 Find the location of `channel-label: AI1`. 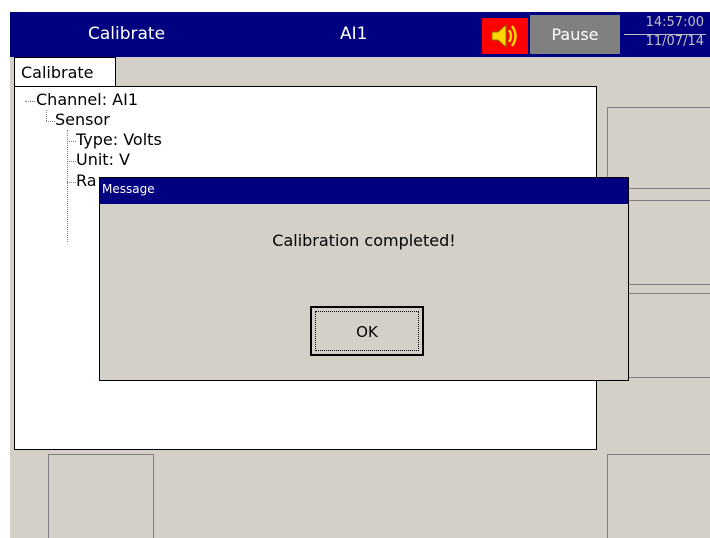

channel-label: AI1 is located at coordinates (354, 34).